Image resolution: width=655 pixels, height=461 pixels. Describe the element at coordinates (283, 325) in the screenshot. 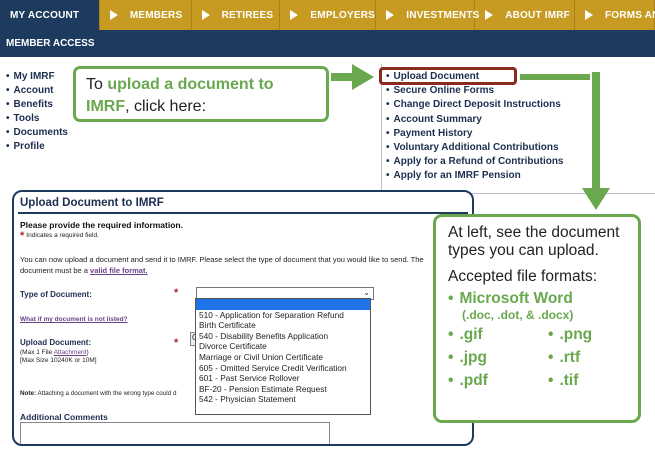

I see `dropdown-option: Birth Certificate` at that location.